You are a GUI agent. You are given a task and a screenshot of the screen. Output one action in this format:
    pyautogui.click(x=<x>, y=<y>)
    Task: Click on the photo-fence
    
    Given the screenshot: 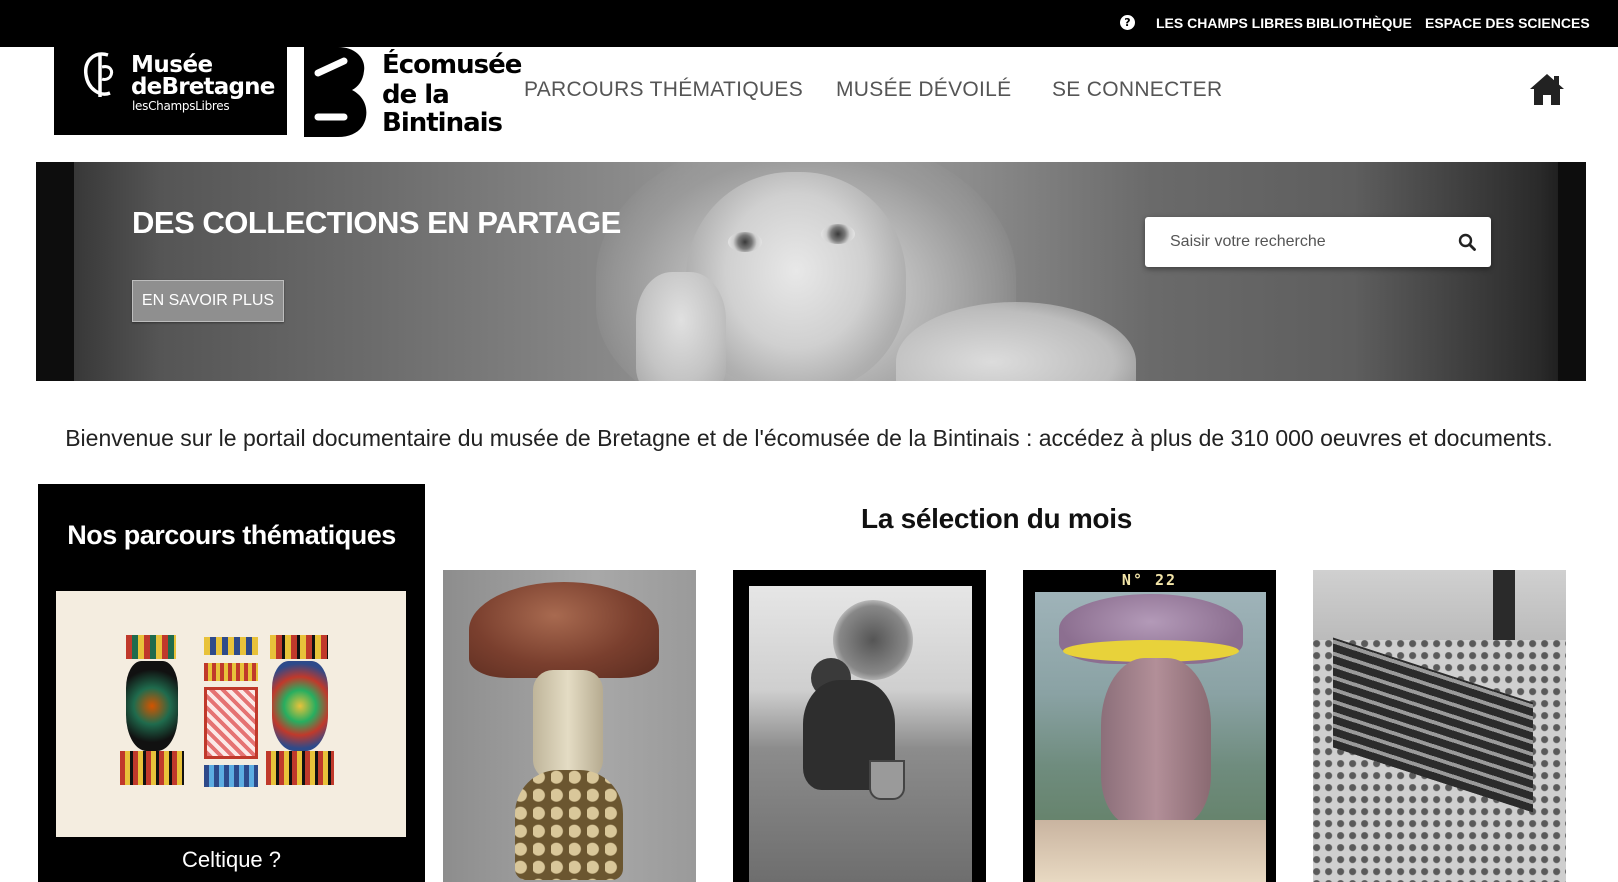 What is the action you would take?
    pyautogui.click(x=1150, y=851)
    